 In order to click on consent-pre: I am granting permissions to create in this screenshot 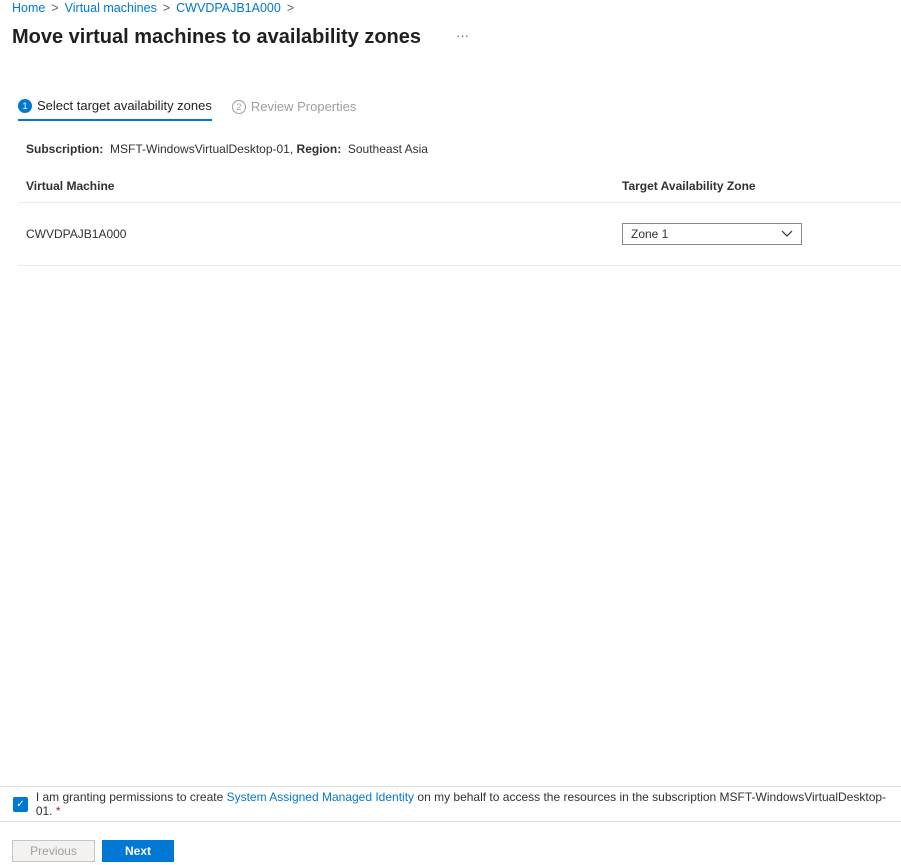, I will do `click(129, 797)`.